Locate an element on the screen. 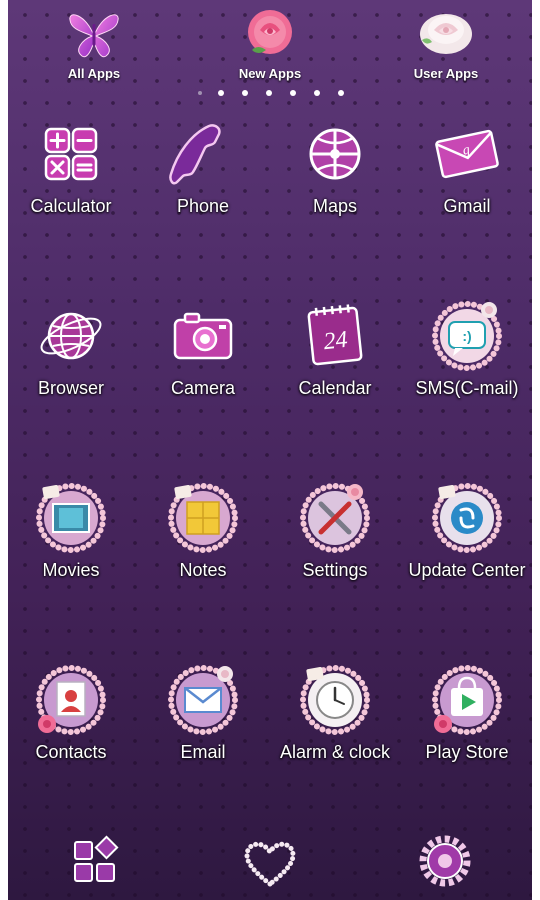 The height and width of the screenshot is (900, 540). dock-settings-button is located at coordinates (445, 861).